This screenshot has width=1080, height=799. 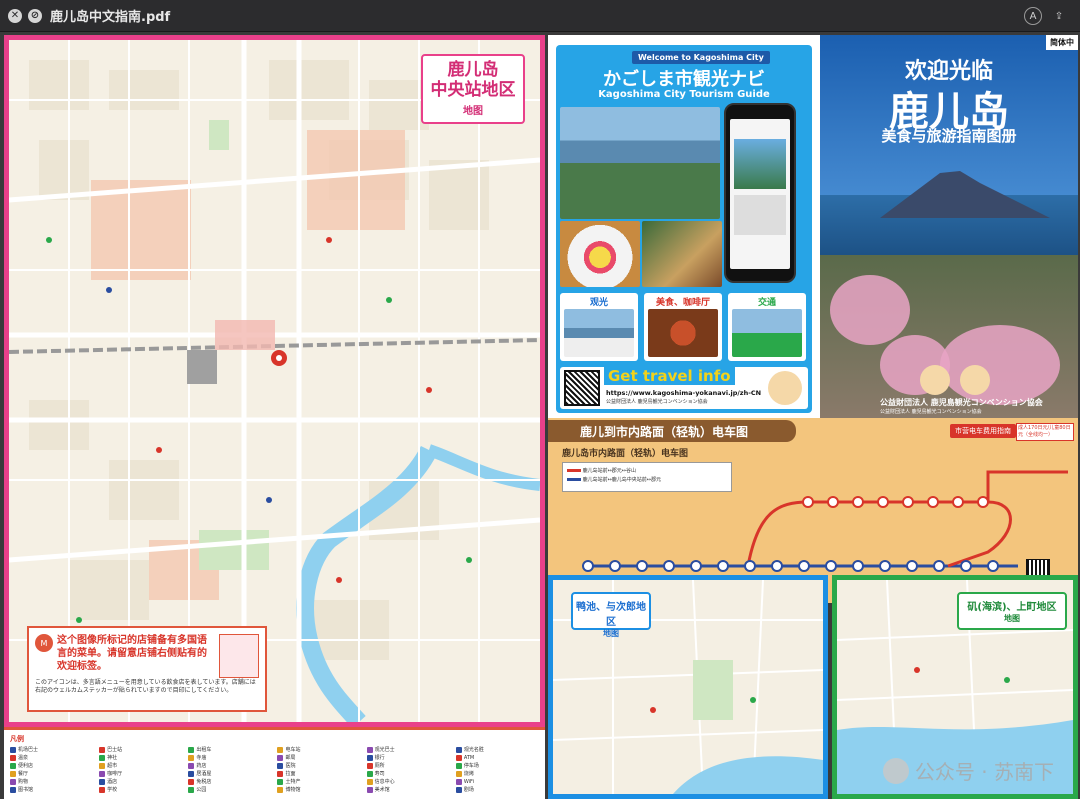 What do you see at coordinates (968, 770) in the screenshot?
I see `watermark: 公众号 · 苏南下` at bounding box center [968, 770].